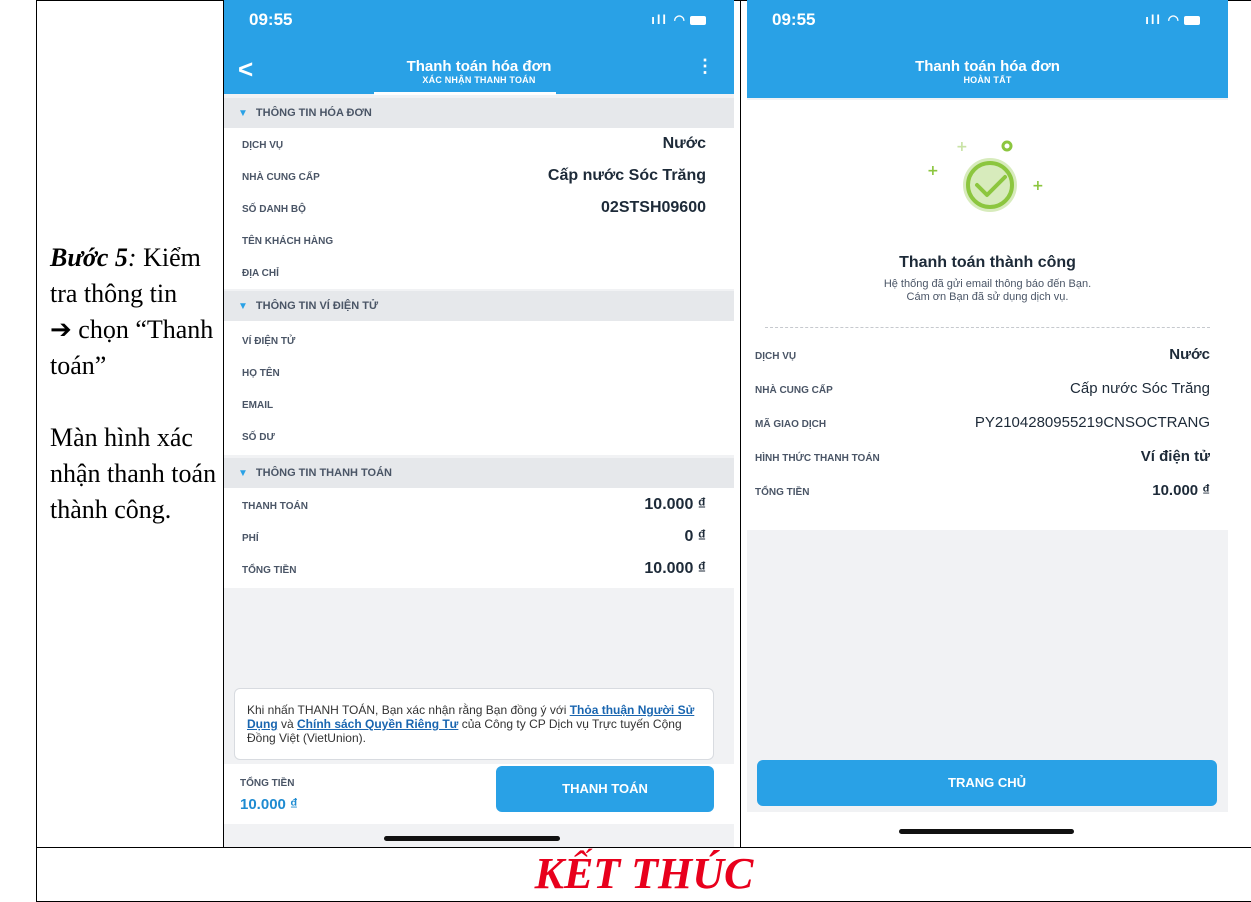 The width and height of the screenshot is (1251, 902). What do you see at coordinates (465, 93) in the screenshot?
I see `title-underline` at bounding box center [465, 93].